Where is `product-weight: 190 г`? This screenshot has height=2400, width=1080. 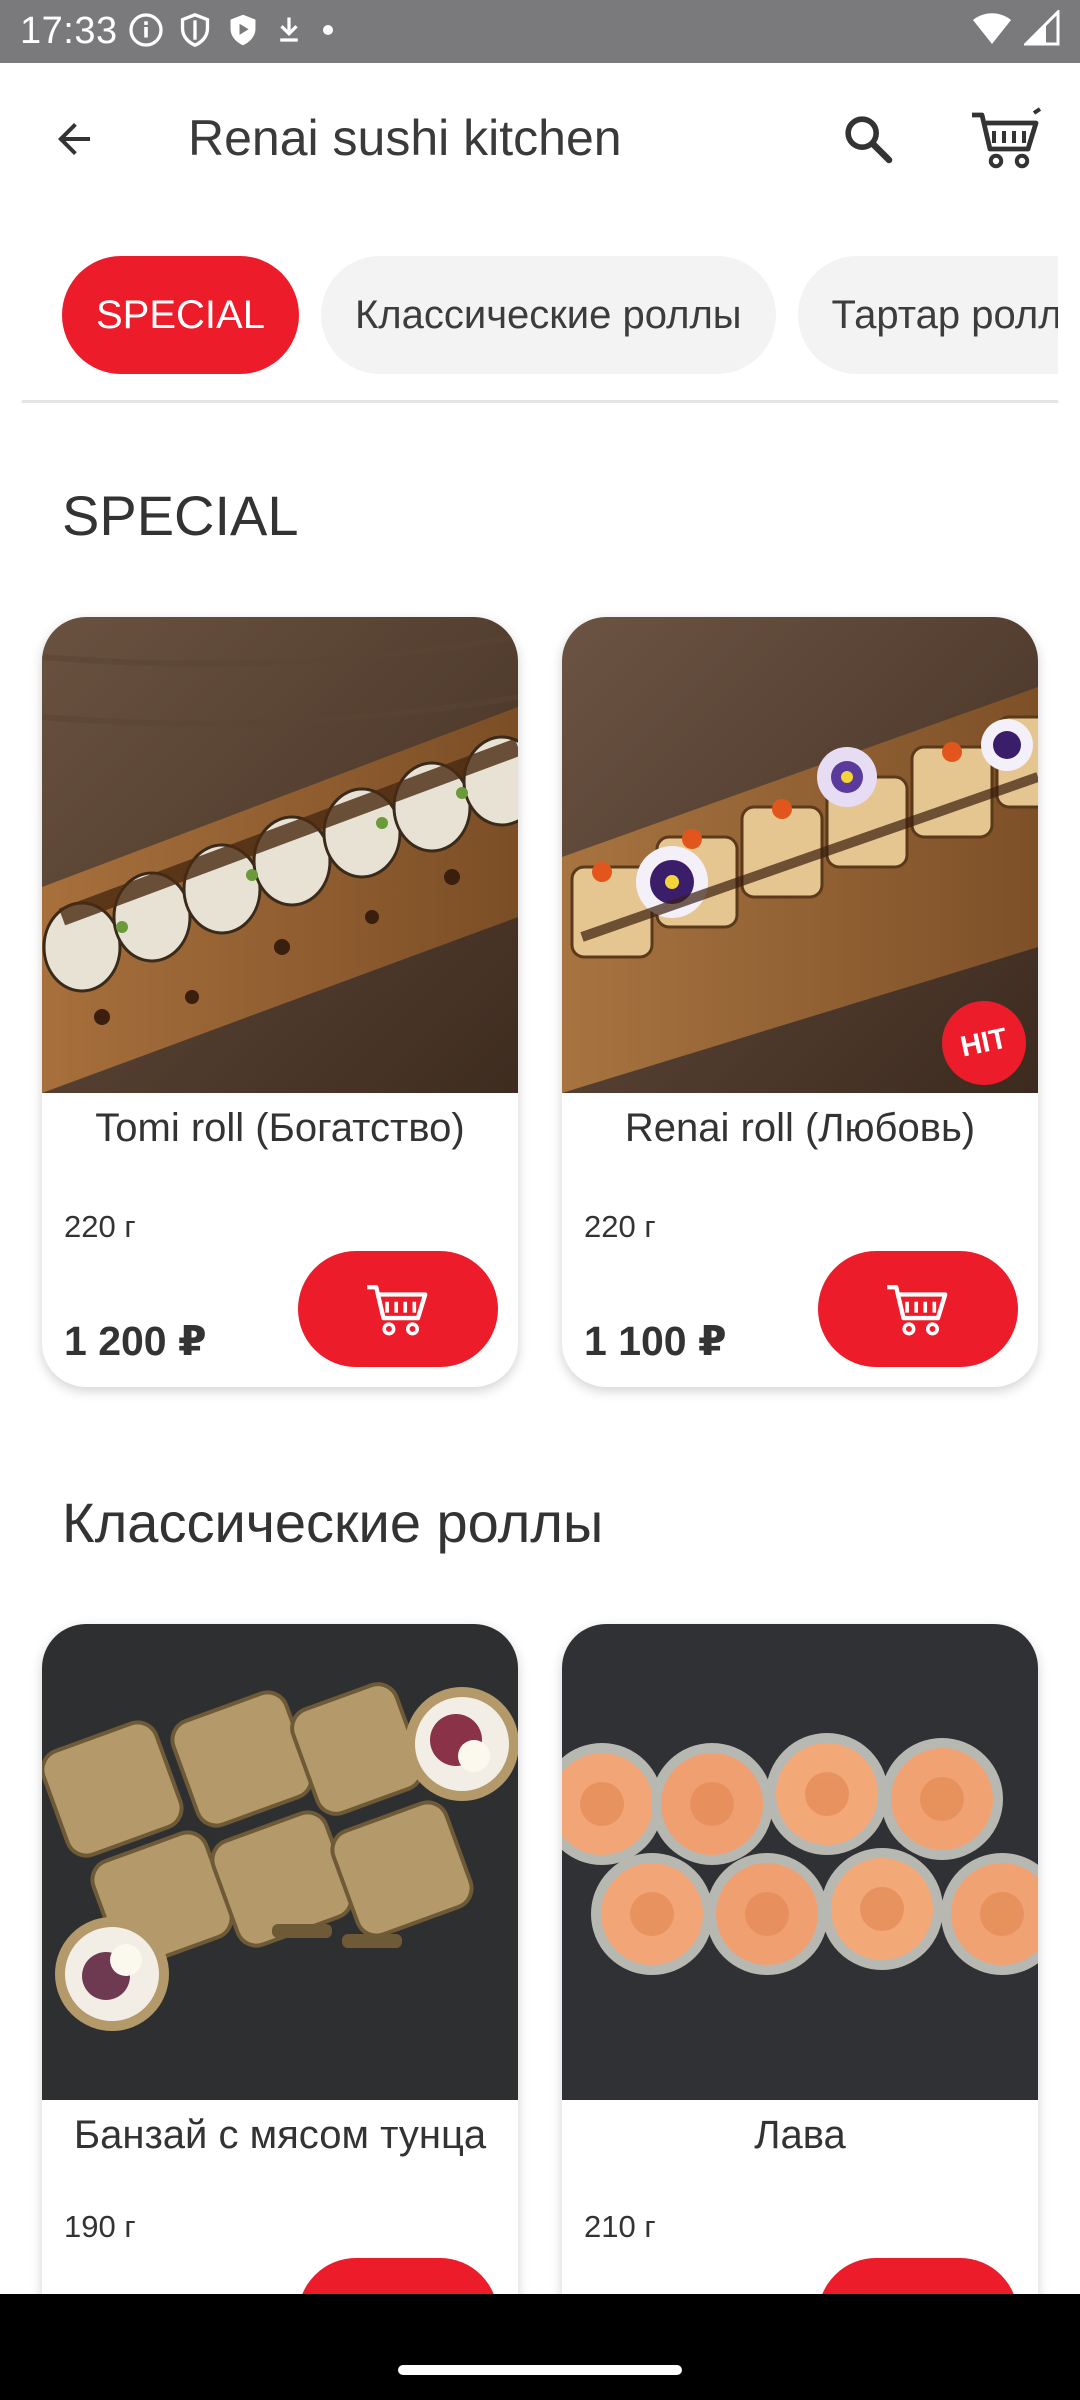 product-weight: 190 г is located at coordinates (100, 2226).